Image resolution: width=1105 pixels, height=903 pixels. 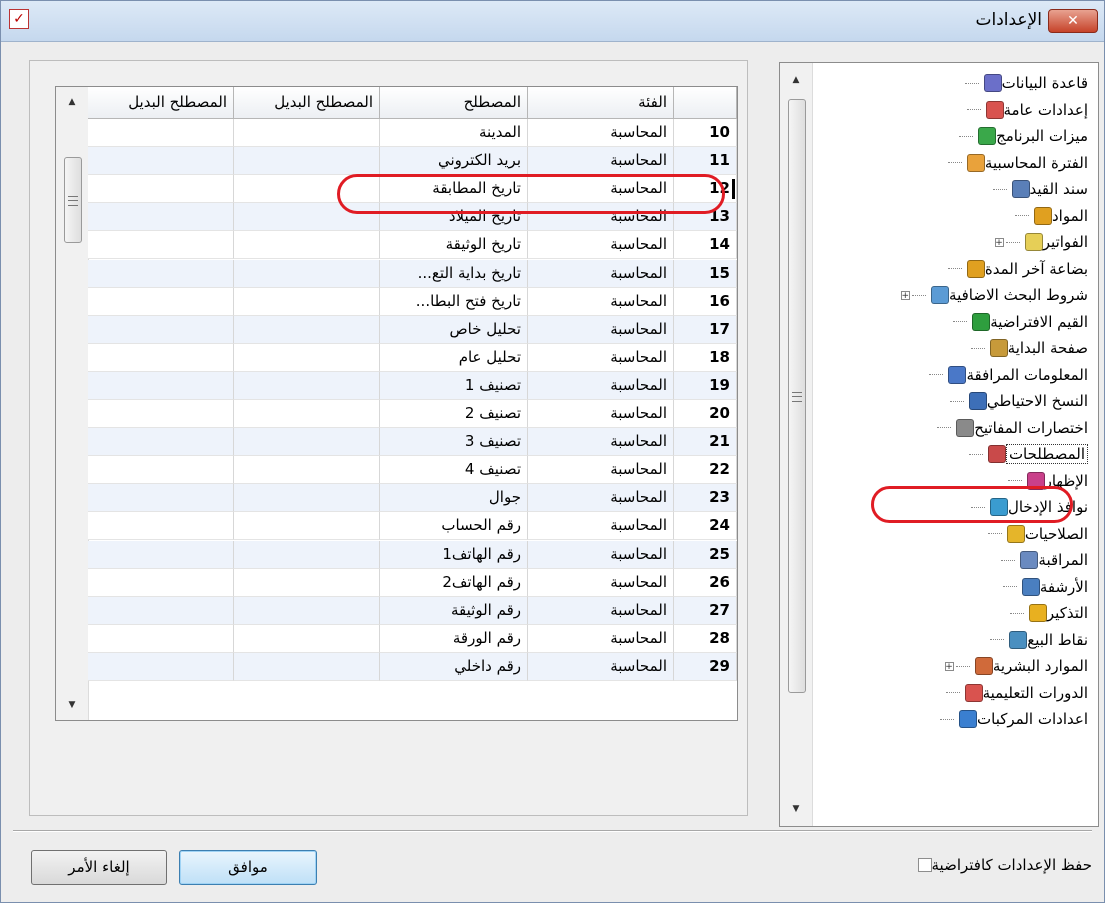 What do you see at coordinates (454, 385) in the screenshot?
I see `term-cell: تصنيف 1` at bounding box center [454, 385].